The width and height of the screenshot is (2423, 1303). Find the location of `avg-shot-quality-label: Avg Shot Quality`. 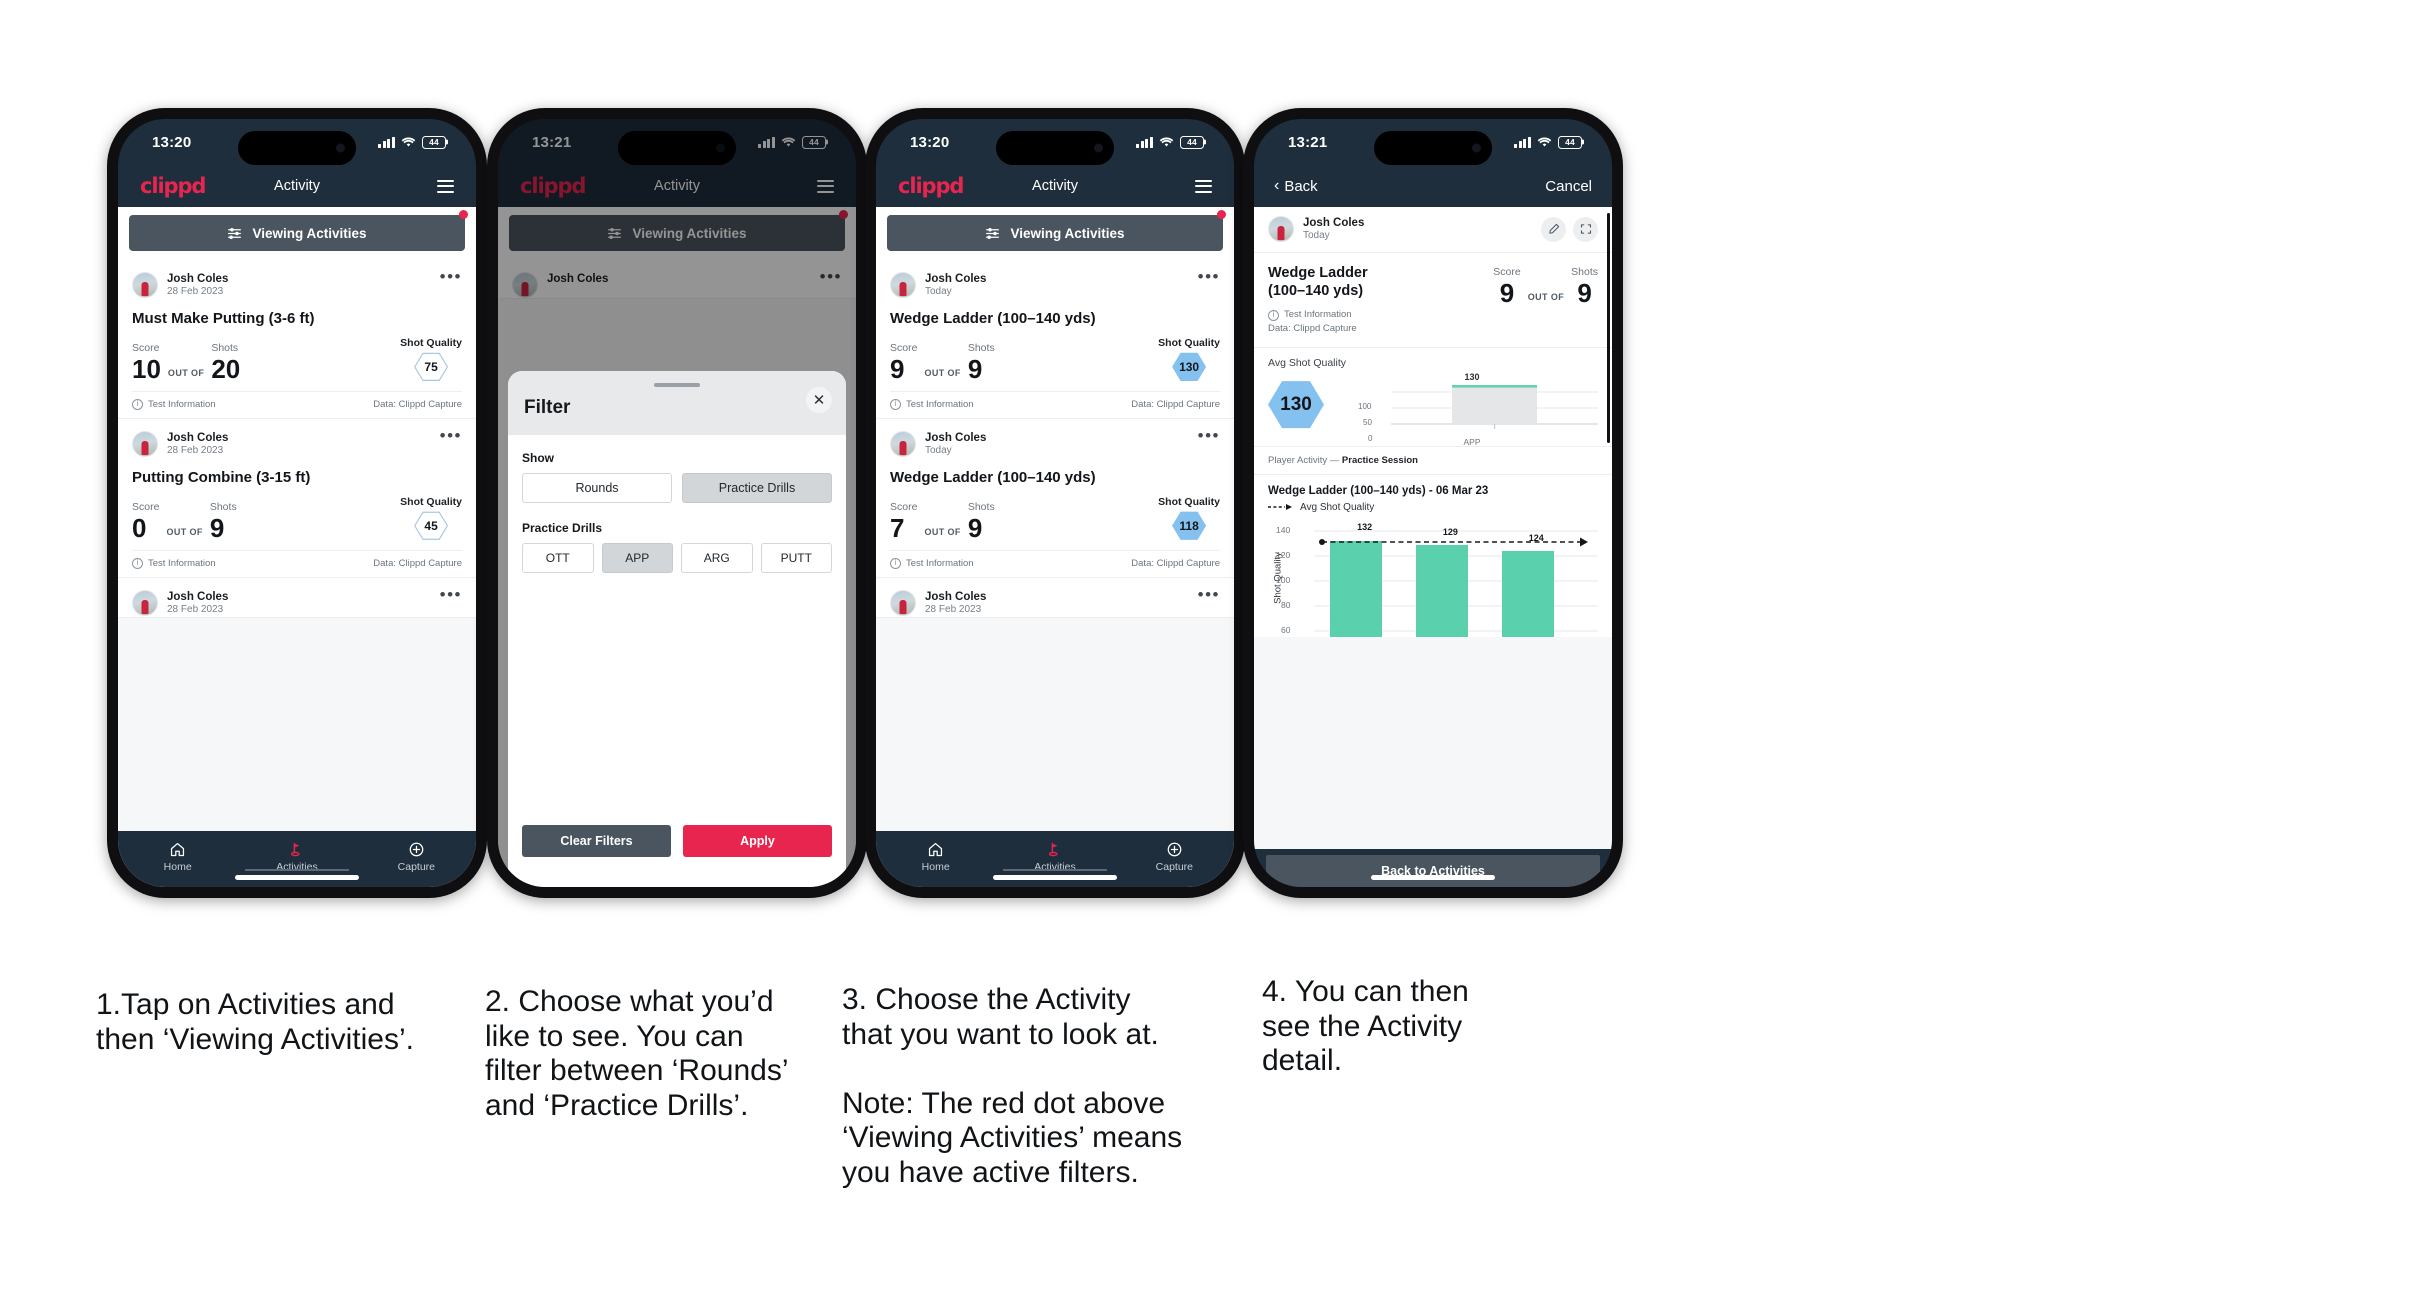

avg-shot-quality-label: Avg Shot Quality is located at coordinates (1307, 362).